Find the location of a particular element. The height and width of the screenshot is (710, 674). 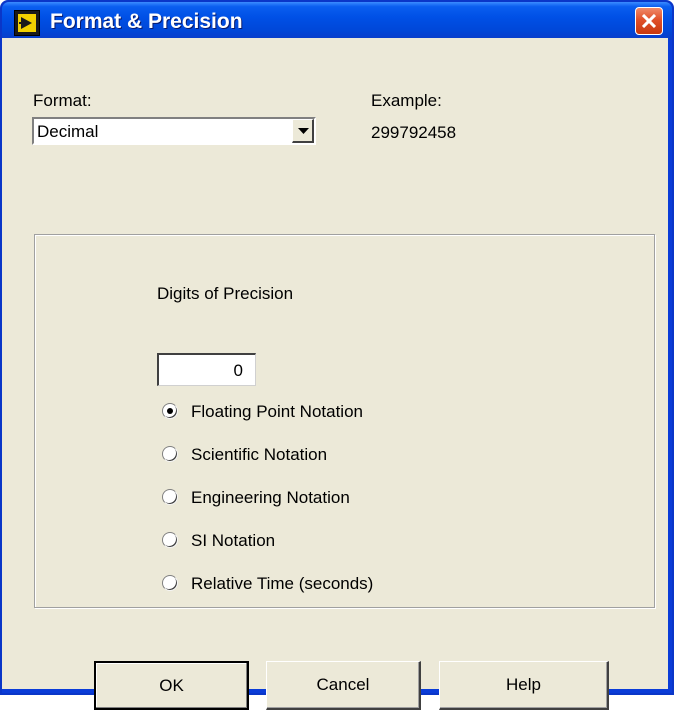

engineering-label: Engineering Notation is located at coordinates (270, 497).